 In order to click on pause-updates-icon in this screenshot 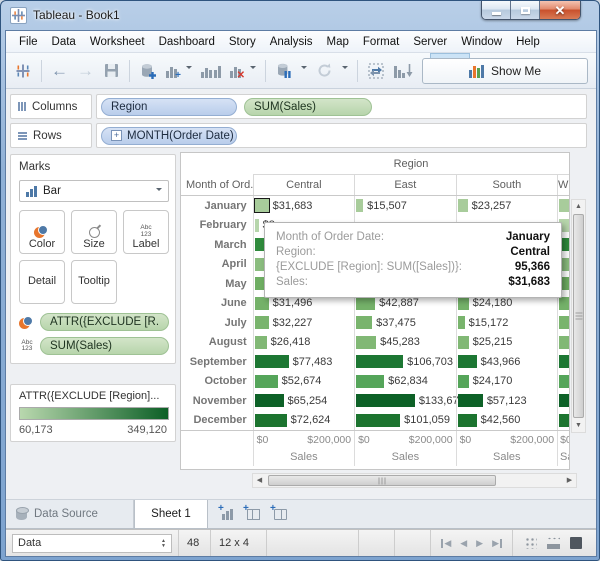, I will do `click(283, 70)`.